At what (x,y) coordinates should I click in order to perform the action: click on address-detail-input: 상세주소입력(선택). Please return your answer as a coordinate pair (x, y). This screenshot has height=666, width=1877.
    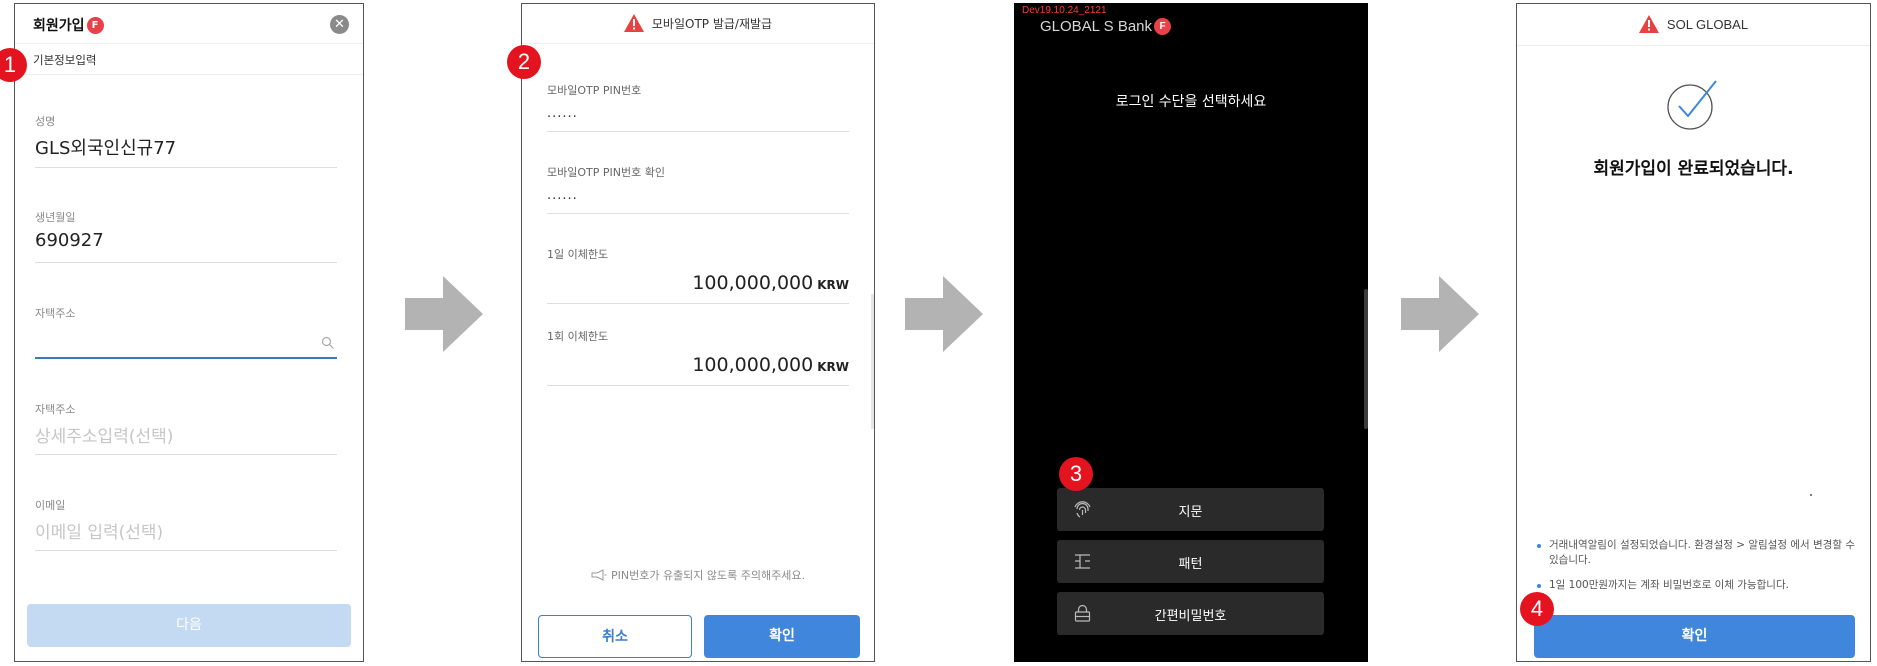
    Looking at the image, I should click on (186, 438).